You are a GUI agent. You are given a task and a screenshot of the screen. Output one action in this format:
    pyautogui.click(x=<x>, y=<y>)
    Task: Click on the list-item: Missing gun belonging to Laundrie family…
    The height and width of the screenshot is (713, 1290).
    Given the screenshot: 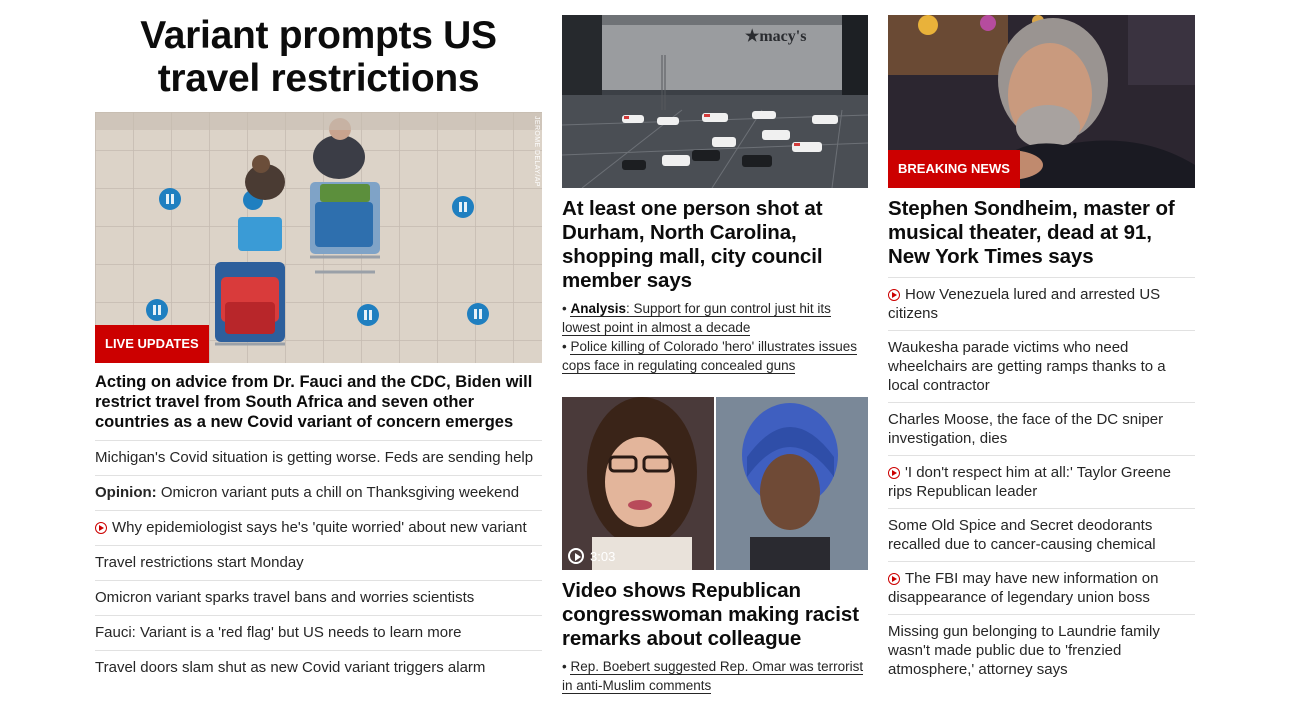 What is the action you would take?
    pyautogui.click(x=1041, y=650)
    